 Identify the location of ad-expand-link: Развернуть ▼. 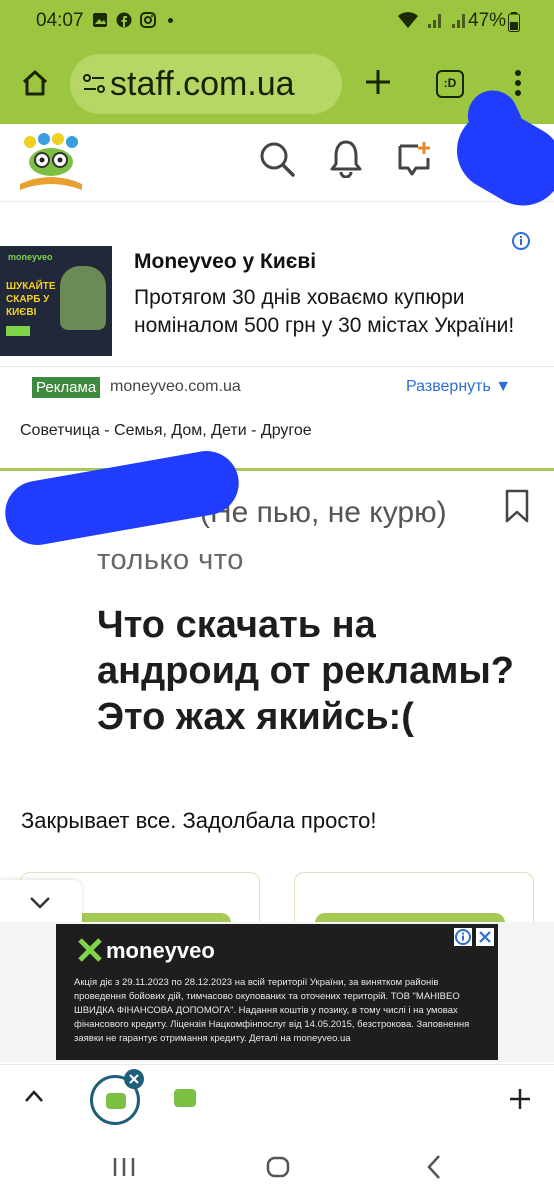
(458, 387).